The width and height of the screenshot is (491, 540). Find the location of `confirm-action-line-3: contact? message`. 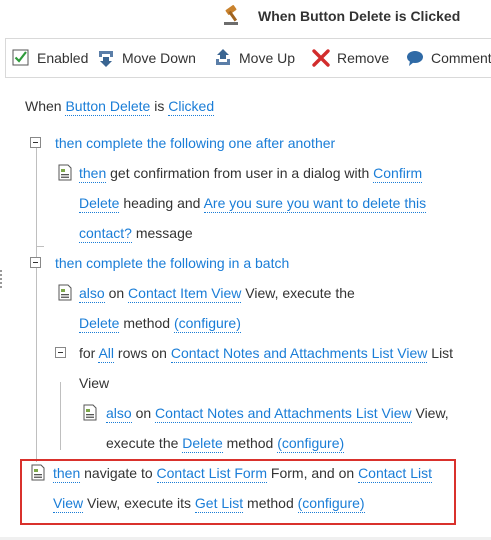

confirm-action-line-3: contact? message is located at coordinates (136, 233).